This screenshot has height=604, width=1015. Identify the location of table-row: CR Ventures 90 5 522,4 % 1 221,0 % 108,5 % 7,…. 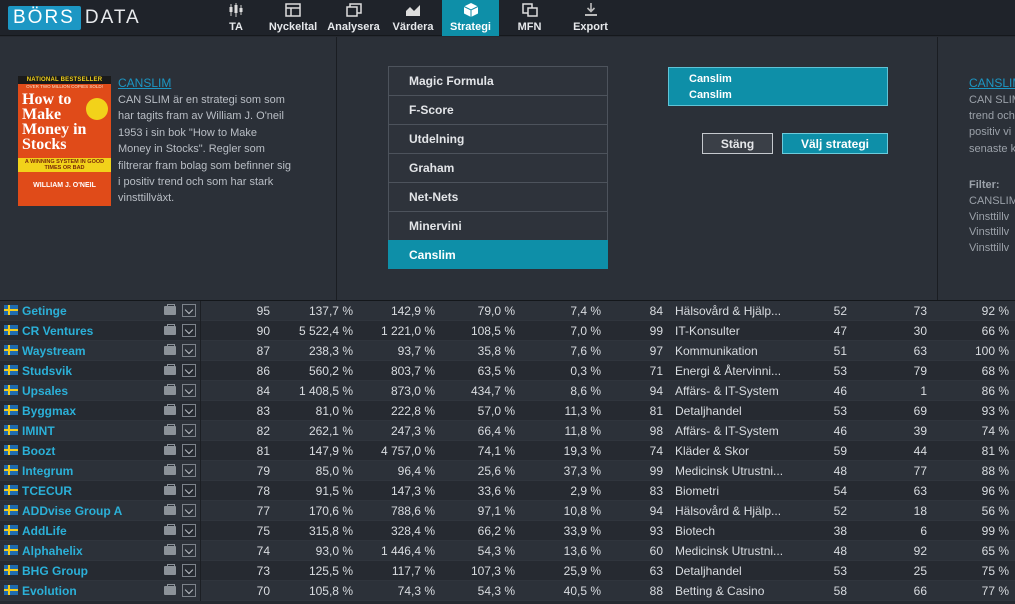
(507, 331).